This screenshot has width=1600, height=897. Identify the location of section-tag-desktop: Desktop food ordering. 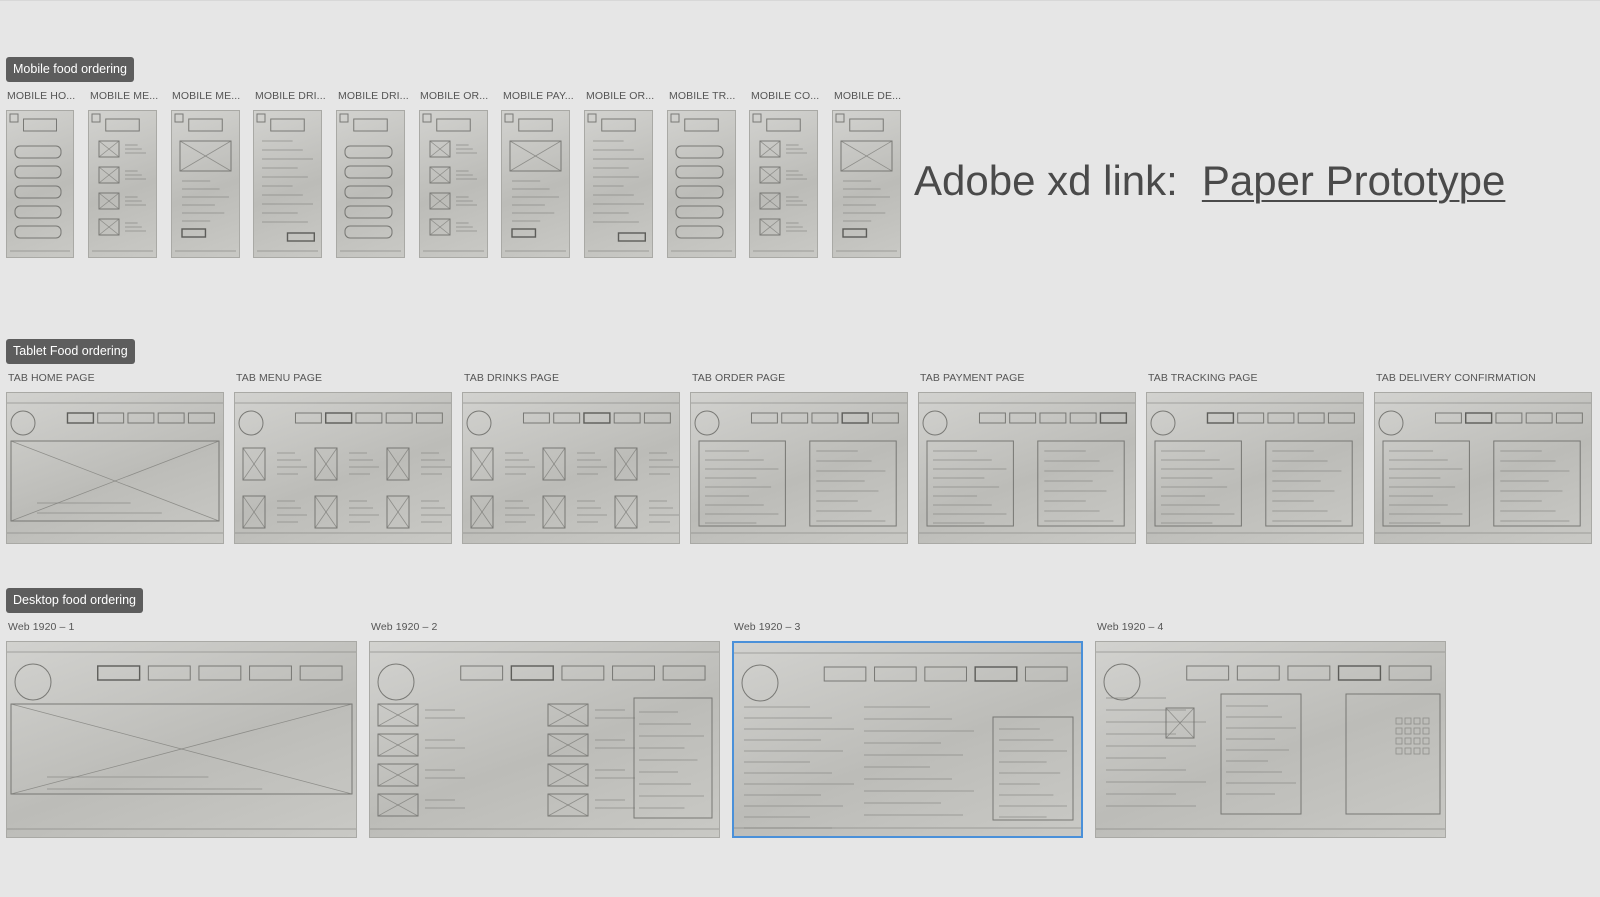
(74, 600).